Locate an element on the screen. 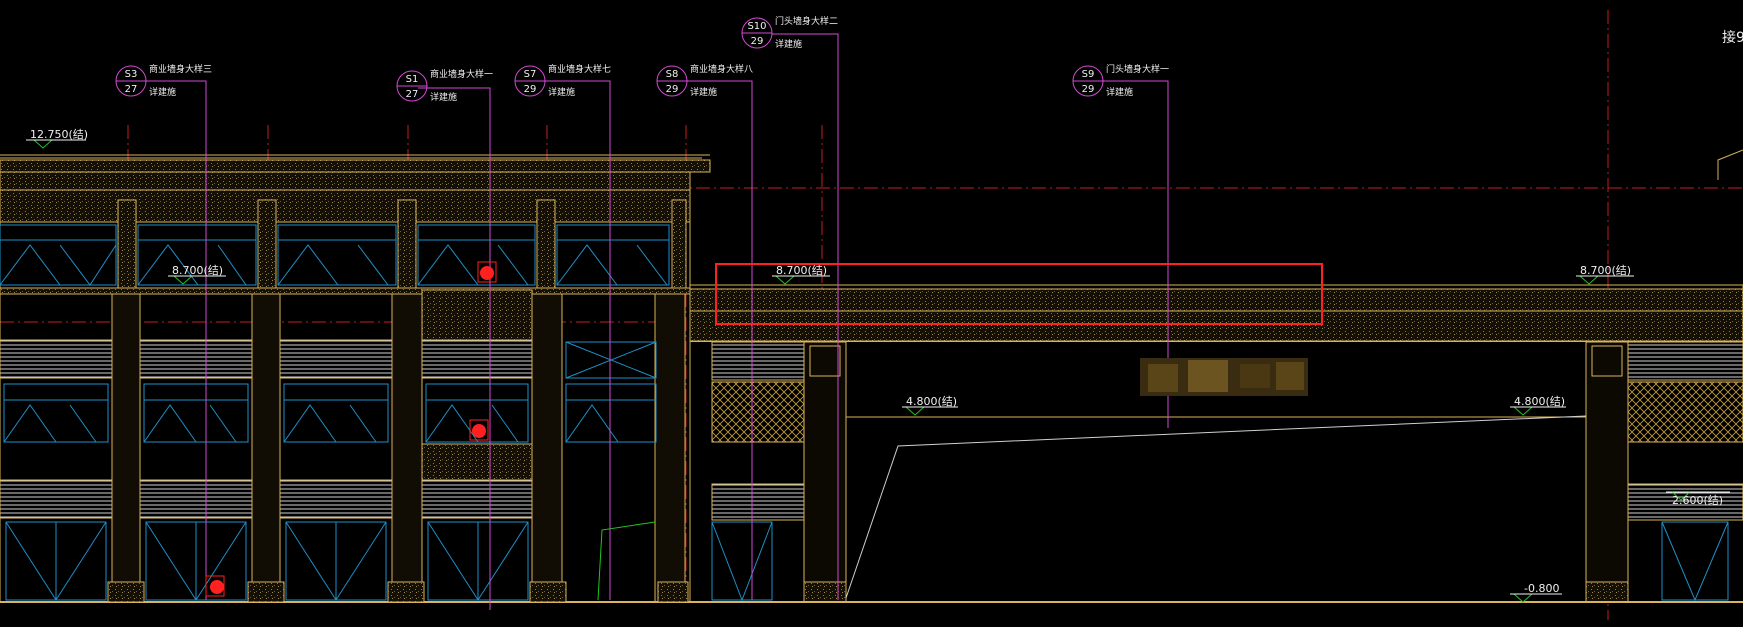 The width and height of the screenshot is (1743, 627). level-marker-4800-left: 4.800(结) is located at coordinates (930, 405).